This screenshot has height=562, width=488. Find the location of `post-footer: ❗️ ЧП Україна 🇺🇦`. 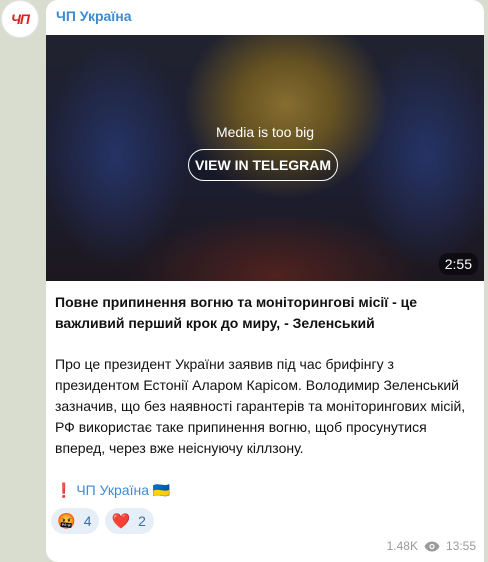

post-footer: ❗️ ЧП Україна 🇺🇦 is located at coordinates (266, 490).